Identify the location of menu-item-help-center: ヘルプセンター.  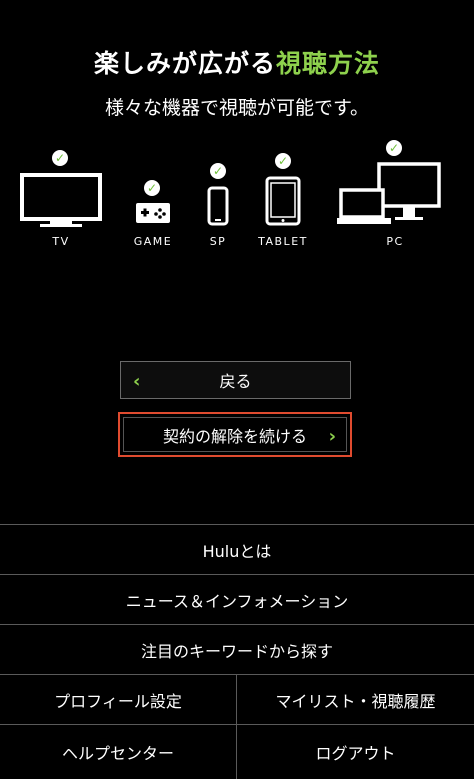
(118, 751).